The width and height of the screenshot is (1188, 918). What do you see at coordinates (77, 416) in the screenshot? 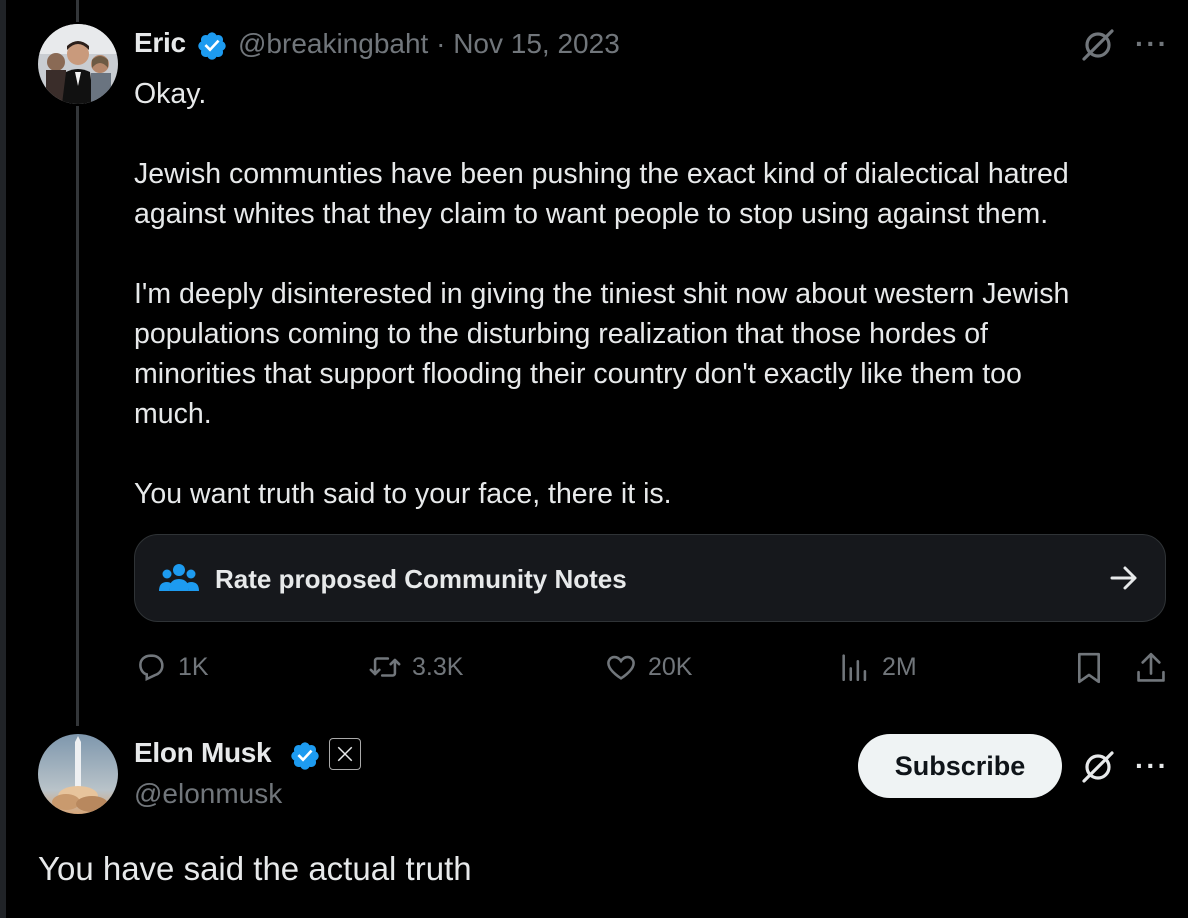
I see `thread-line` at bounding box center [77, 416].